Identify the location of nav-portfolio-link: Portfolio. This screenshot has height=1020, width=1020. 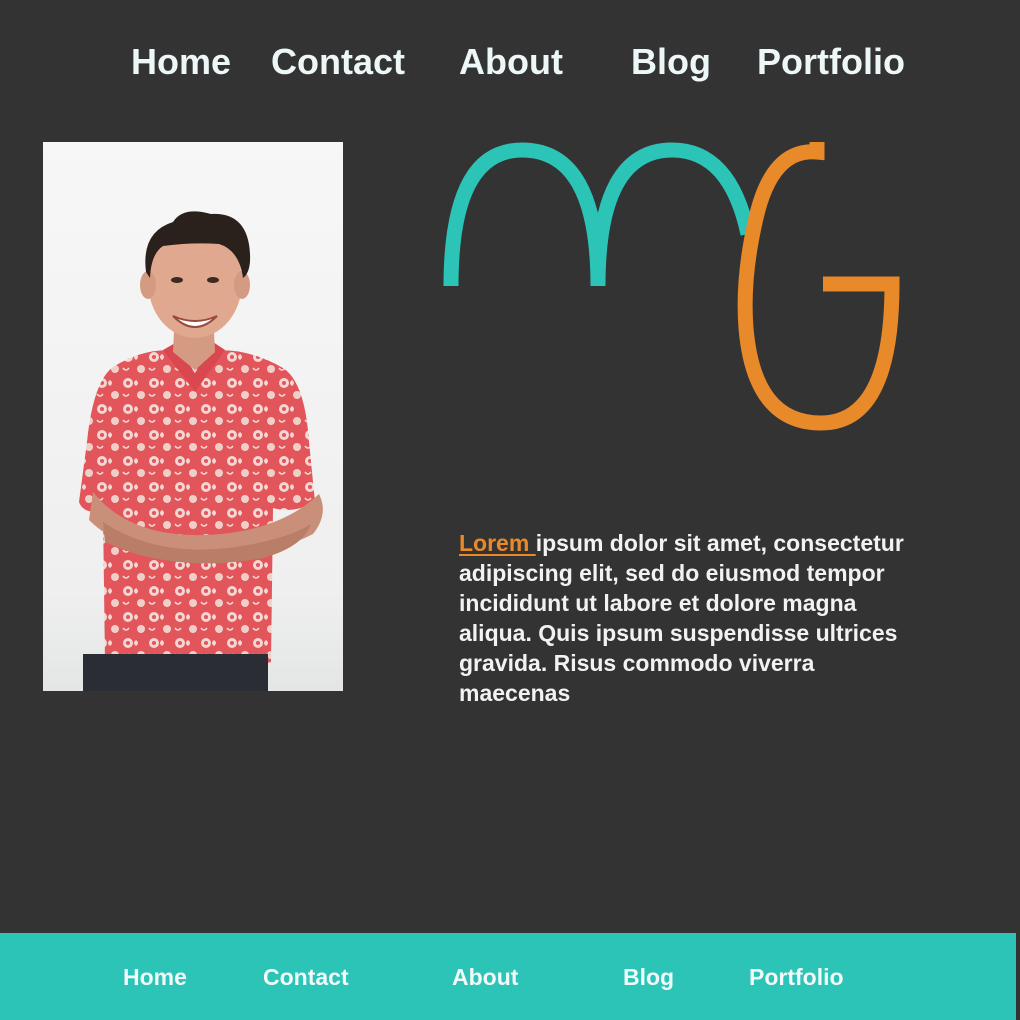
(831, 62).